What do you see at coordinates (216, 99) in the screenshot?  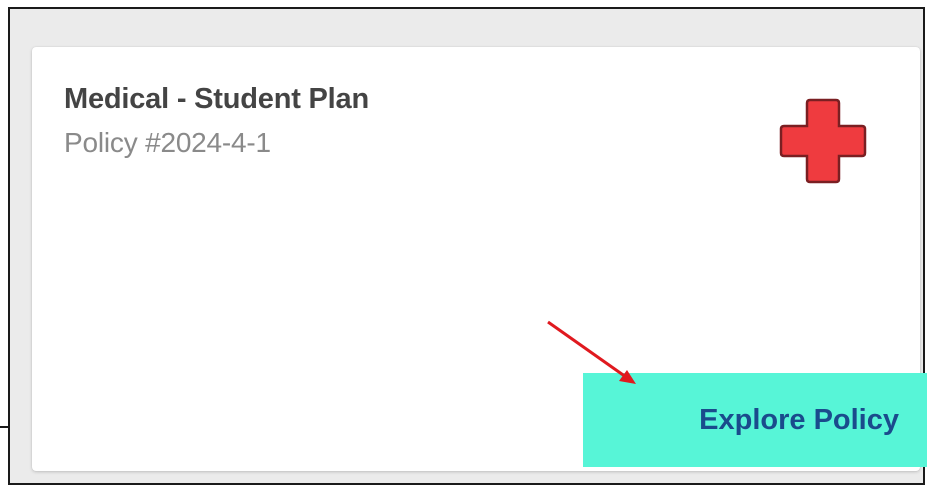 I see `policy-title: Medical - Student Plan` at bounding box center [216, 99].